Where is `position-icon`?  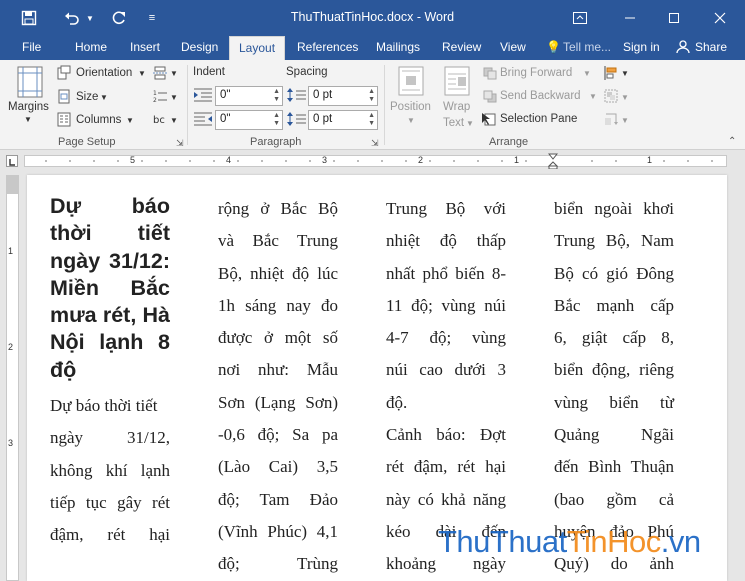 position-icon is located at coordinates (411, 82).